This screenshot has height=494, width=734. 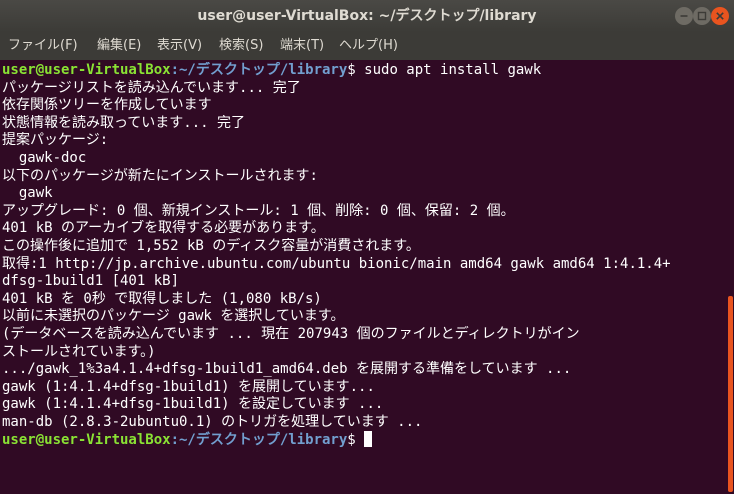 What do you see at coordinates (163, 228) in the screenshot?
I see `output-line: 401 kB のアーカイブを取得する必要があります。` at bounding box center [163, 228].